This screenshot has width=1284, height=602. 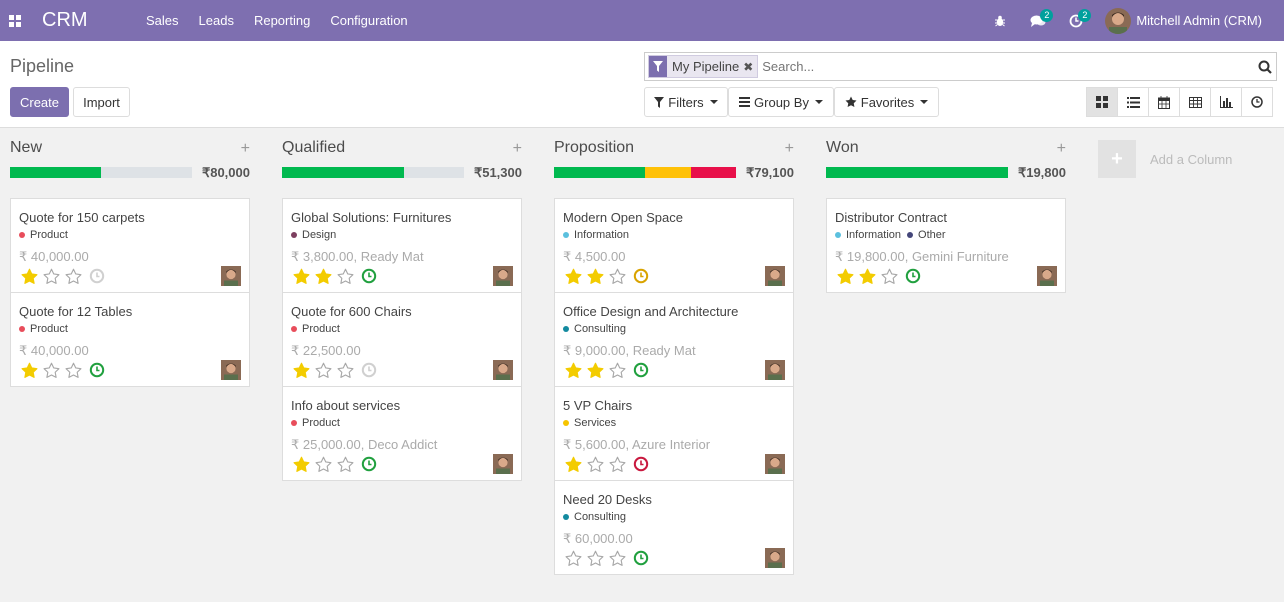 What do you see at coordinates (402, 339) in the screenshot?
I see `kanban-card: Quote for 600 Chairs Product ₹ 22,500.00` at bounding box center [402, 339].